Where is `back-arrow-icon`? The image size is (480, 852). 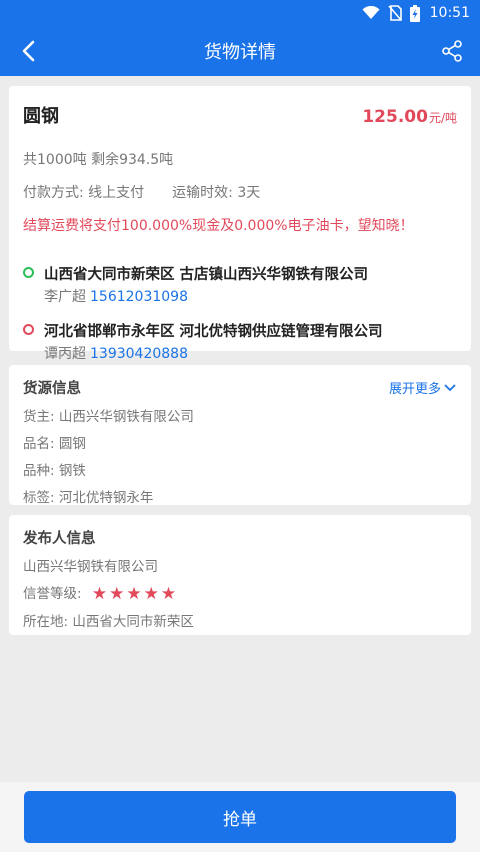 back-arrow-icon is located at coordinates (28, 51).